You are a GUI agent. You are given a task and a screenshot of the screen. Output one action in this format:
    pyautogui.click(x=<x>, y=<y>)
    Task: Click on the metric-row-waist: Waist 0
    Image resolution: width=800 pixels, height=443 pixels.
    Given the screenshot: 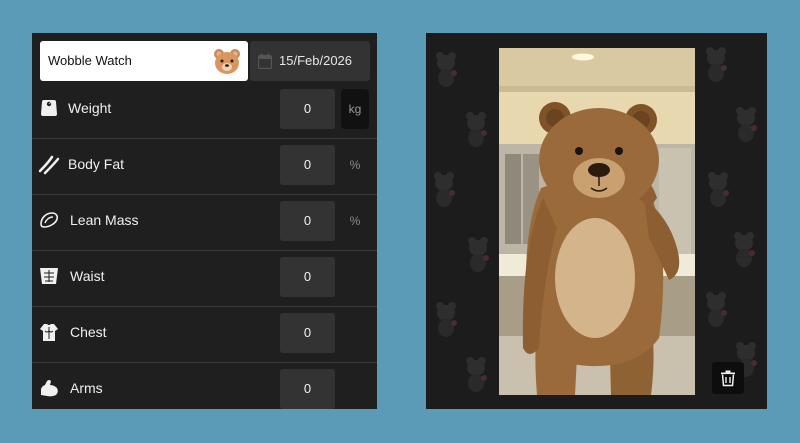 What is the action you would take?
    pyautogui.click(x=204, y=279)
    